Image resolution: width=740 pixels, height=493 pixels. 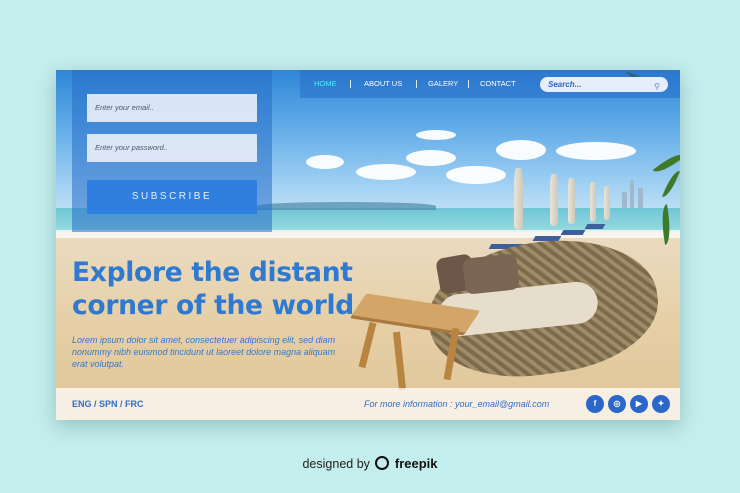 I want to click on designer-credit: designed by freepik, so click(x=370, y=463).